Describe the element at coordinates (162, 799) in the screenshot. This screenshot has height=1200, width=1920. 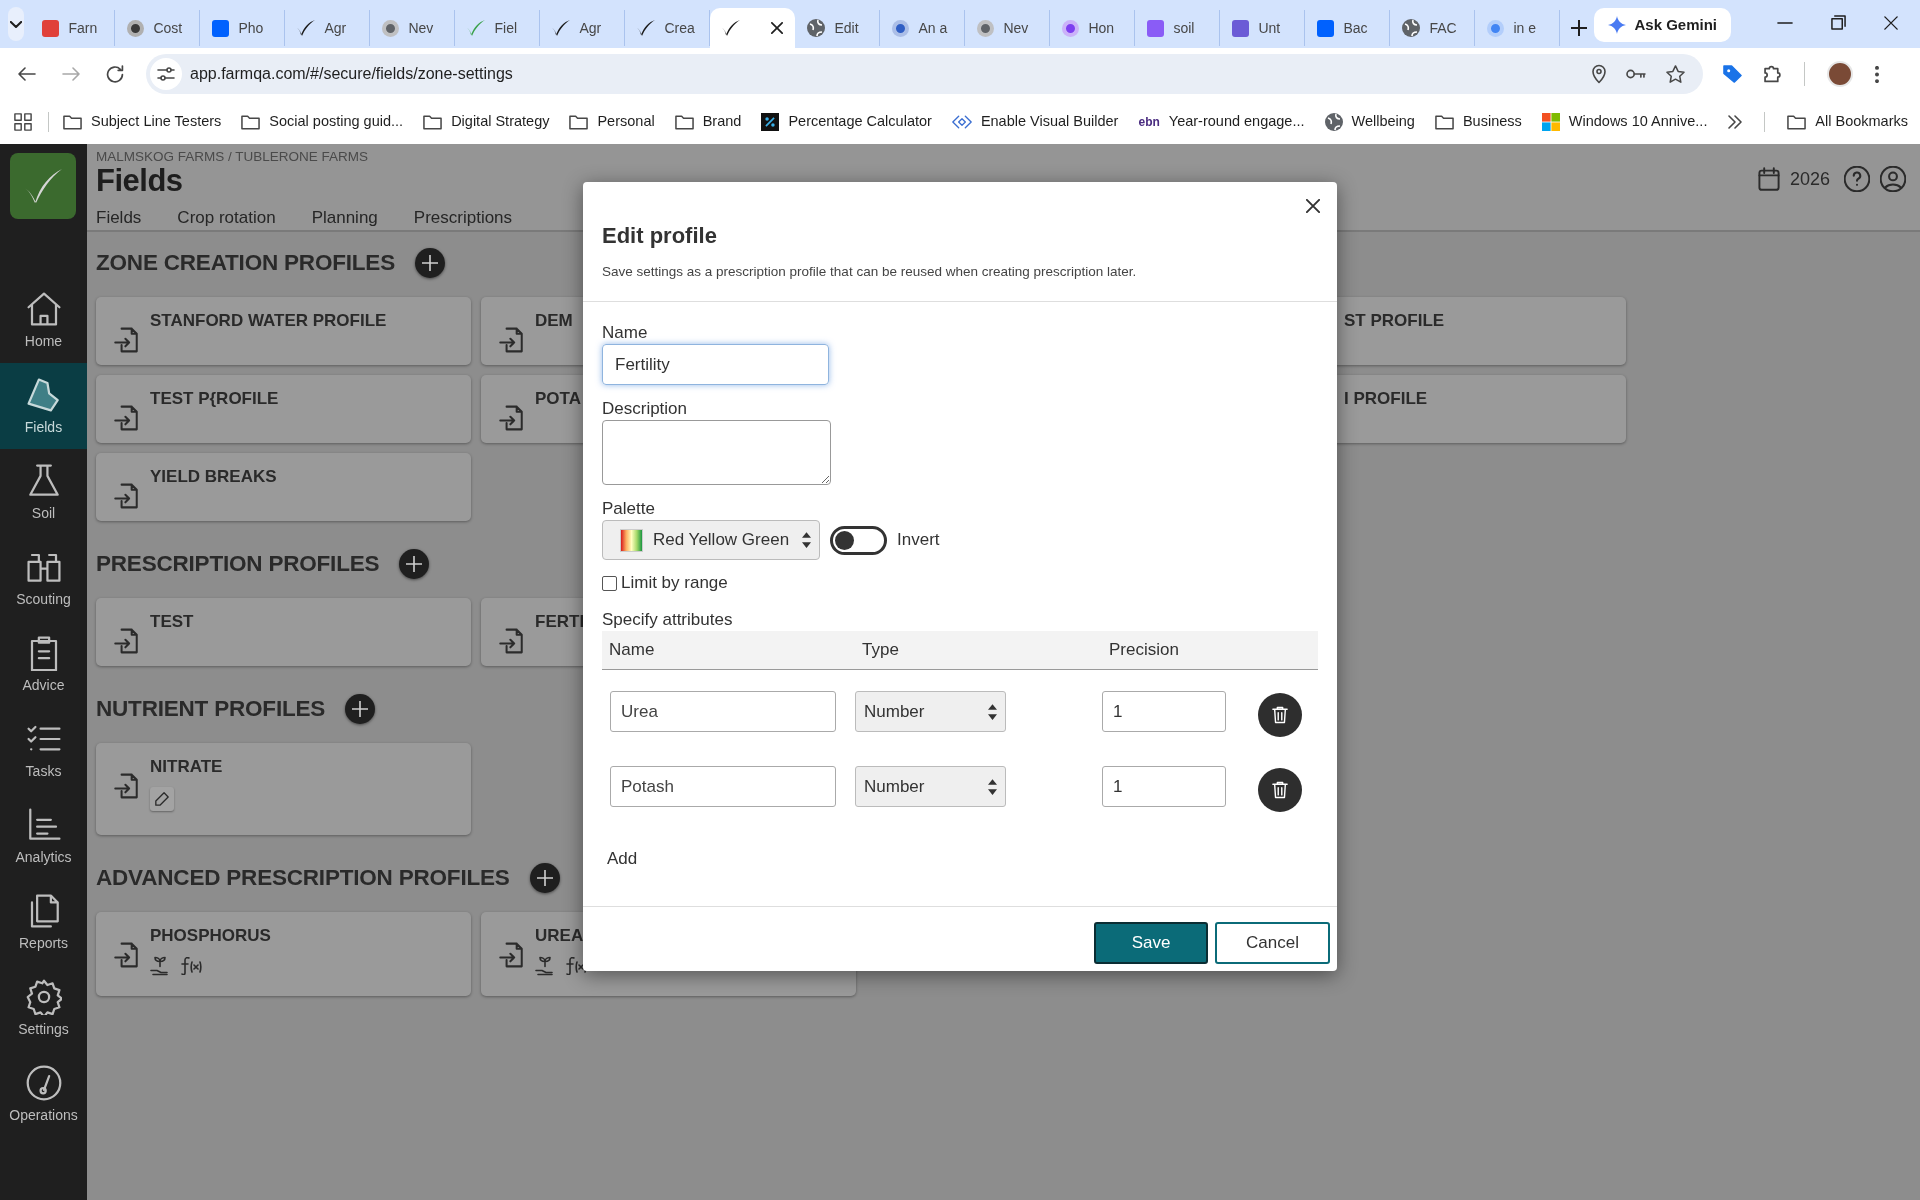
I see `edit-button` at that location.